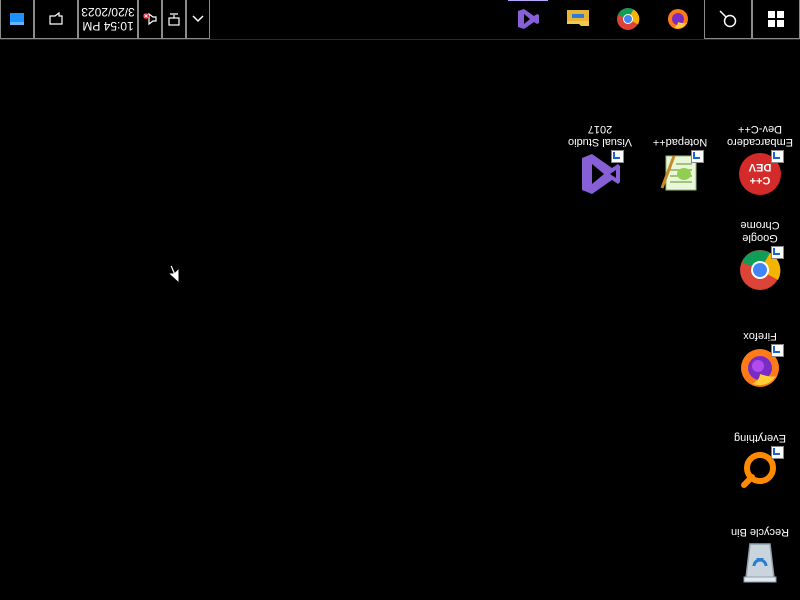 The height and width of the screenshot is (600, 800). I want to click on desktop-icon-label: Everything, so click(760, 438).